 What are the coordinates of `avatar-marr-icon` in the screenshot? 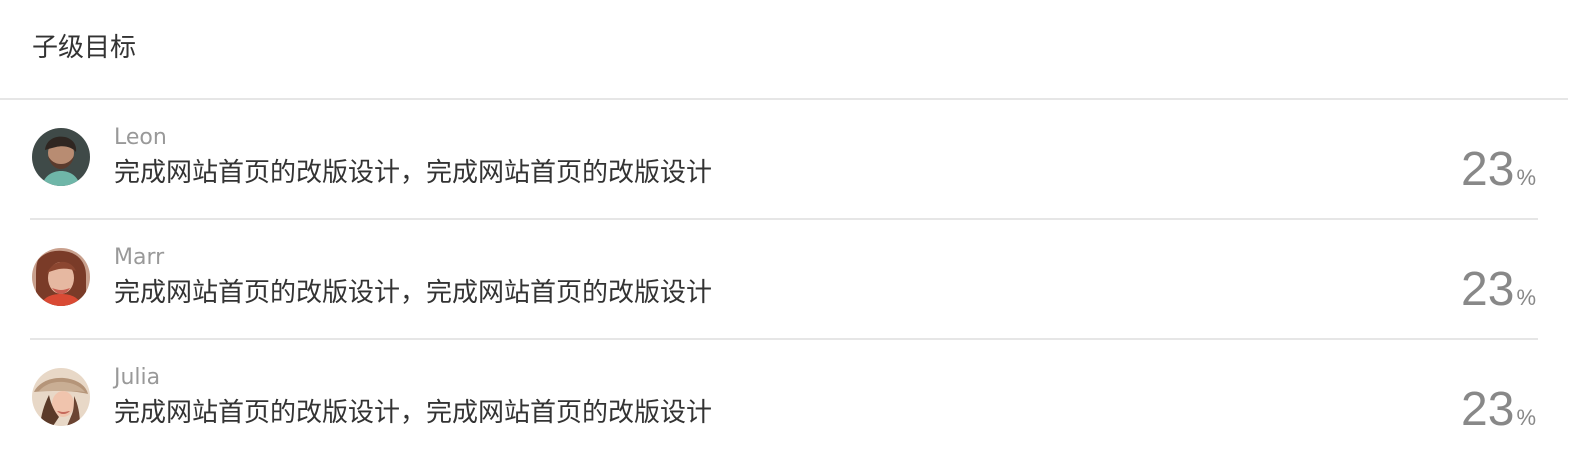 It's located at (61, 277).